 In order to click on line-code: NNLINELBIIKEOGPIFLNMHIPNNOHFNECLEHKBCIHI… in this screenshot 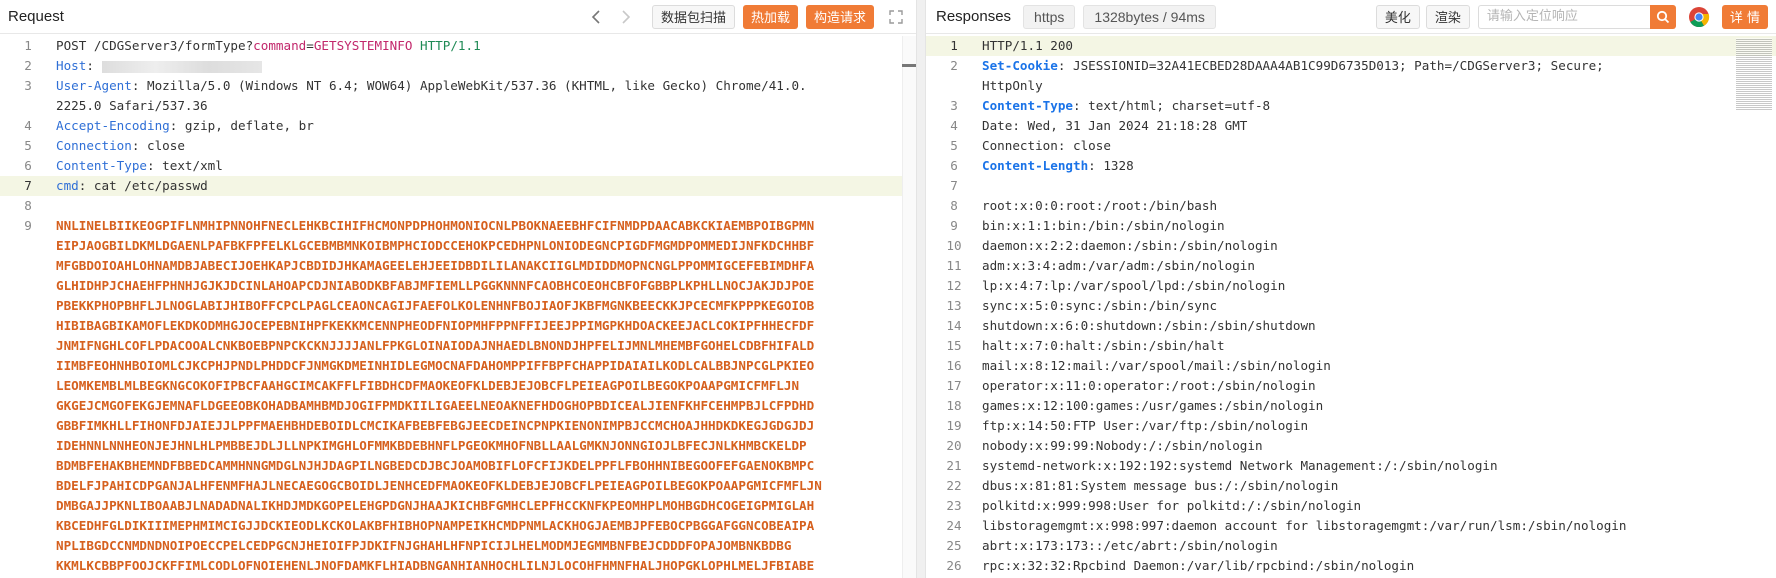, I will do `click(486, 226)`.